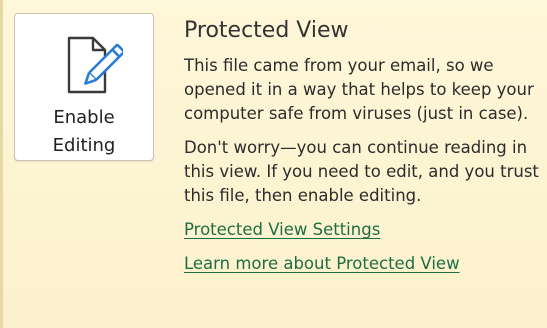  Describe the element at coordinates (95, 65) in the screenshot. I see `document-edit-icon` at that location.